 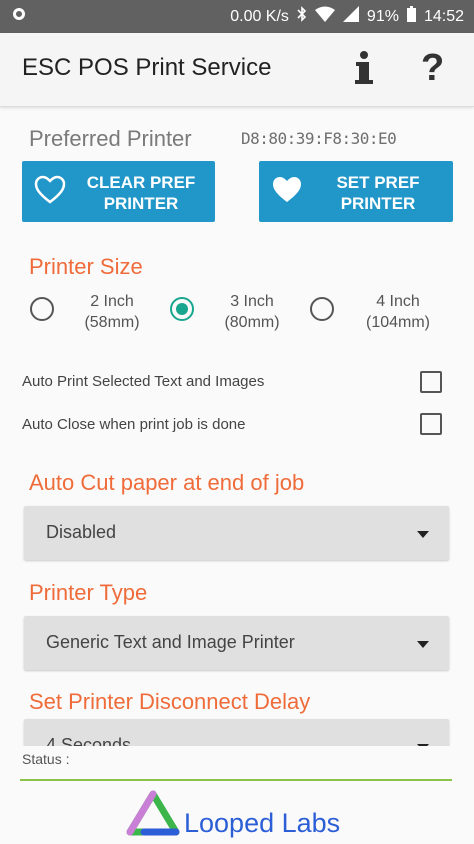 What do you see at coordinates (170, 701) in the screenshot?
I see `disconnect-delay-title: Set Printer Disconnect Delay` at bounding box center [170, 701].